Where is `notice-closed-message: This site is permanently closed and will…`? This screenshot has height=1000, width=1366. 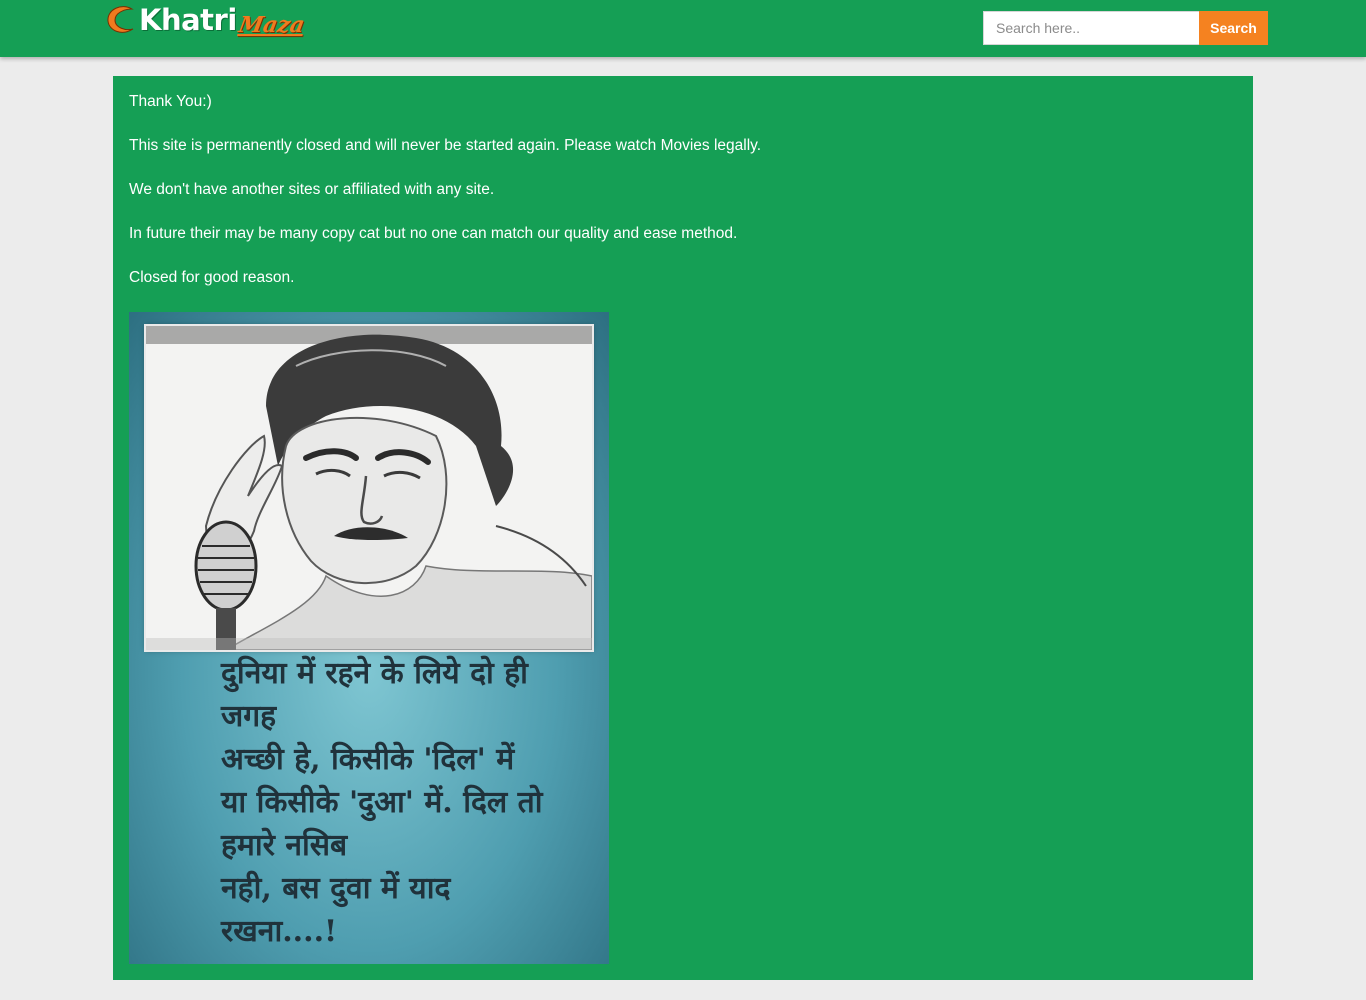
notice-closed-message: This site is permanently closed and will… is located at coordinates (445, 145).